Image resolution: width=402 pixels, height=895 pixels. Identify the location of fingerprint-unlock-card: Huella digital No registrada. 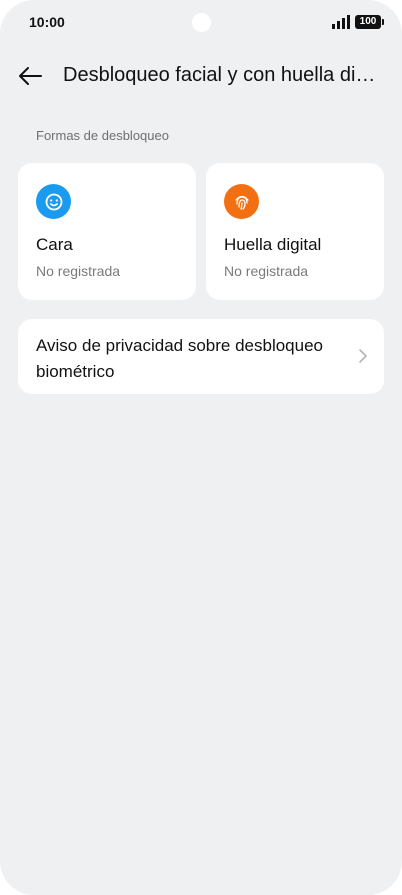
(295, 231).